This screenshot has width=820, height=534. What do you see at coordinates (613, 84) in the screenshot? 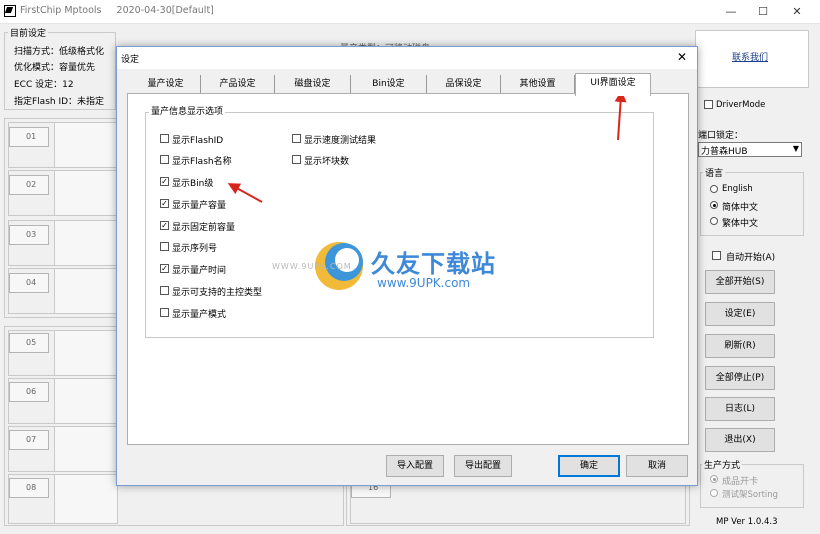
I see `tab-ui-settings: UI界面设定` at bounding box center [613, 84].